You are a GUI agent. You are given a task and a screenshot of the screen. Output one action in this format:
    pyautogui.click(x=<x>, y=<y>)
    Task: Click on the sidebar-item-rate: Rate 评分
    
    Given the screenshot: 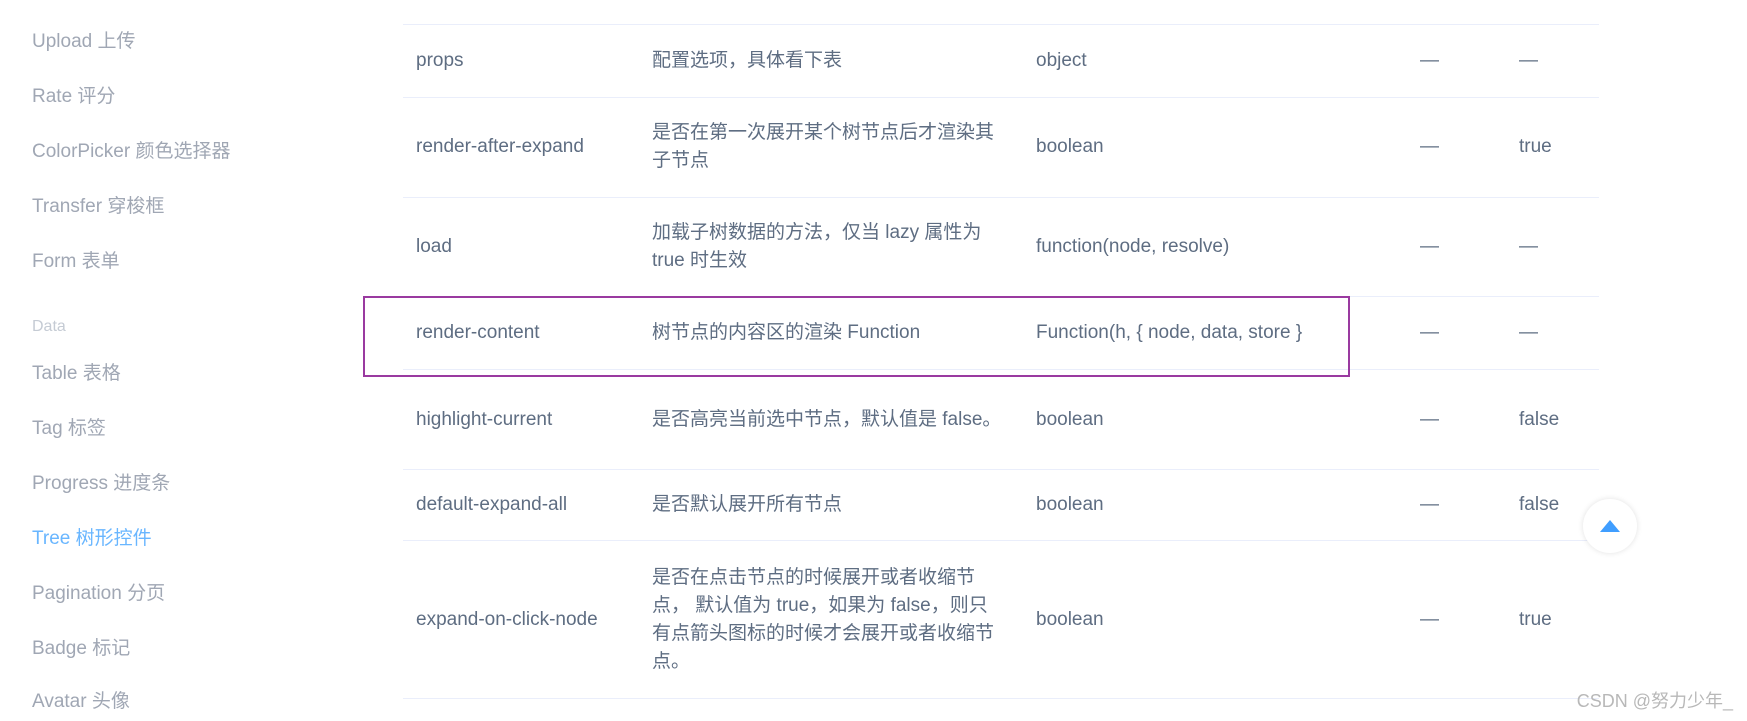 What is the action you would take?
    pyautogui.click(x=73, y=97)
    